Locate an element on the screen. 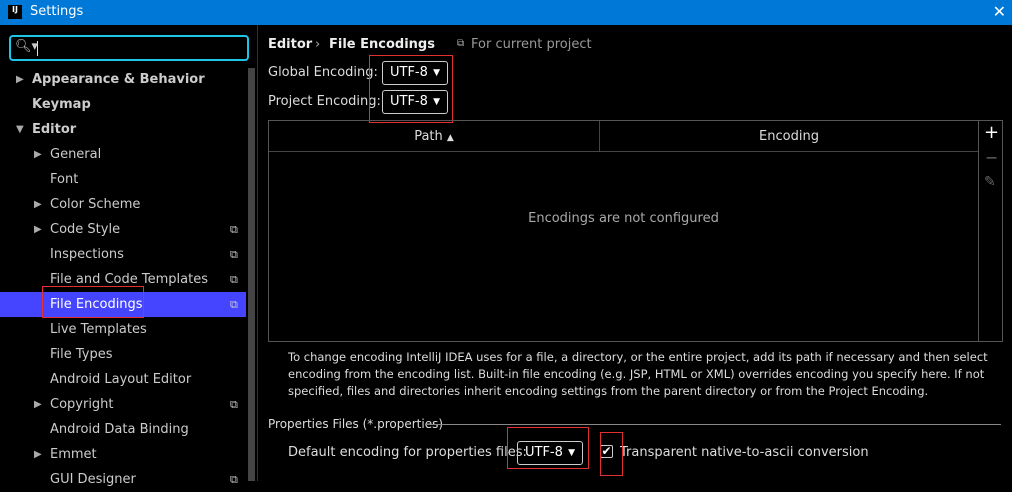 This screenshot has width=1012, height=492. sidebar-item-label: Editor is located at coordinates (54, 129).